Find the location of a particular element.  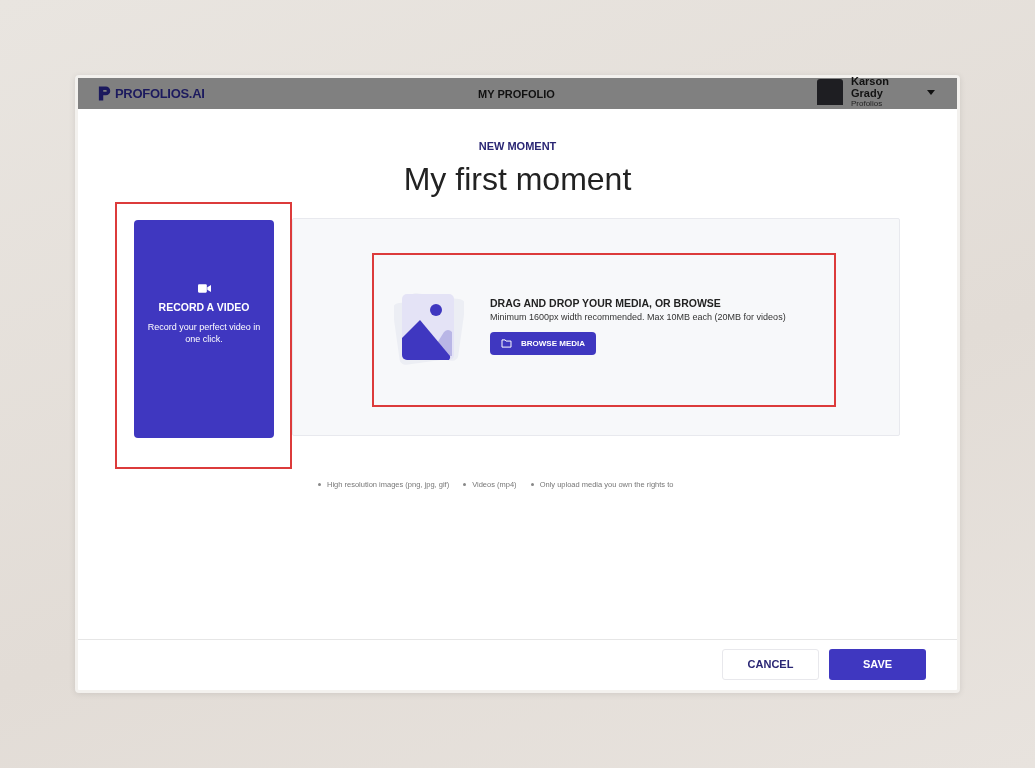

image-illustration-icon is located at coordinates (429, 330).